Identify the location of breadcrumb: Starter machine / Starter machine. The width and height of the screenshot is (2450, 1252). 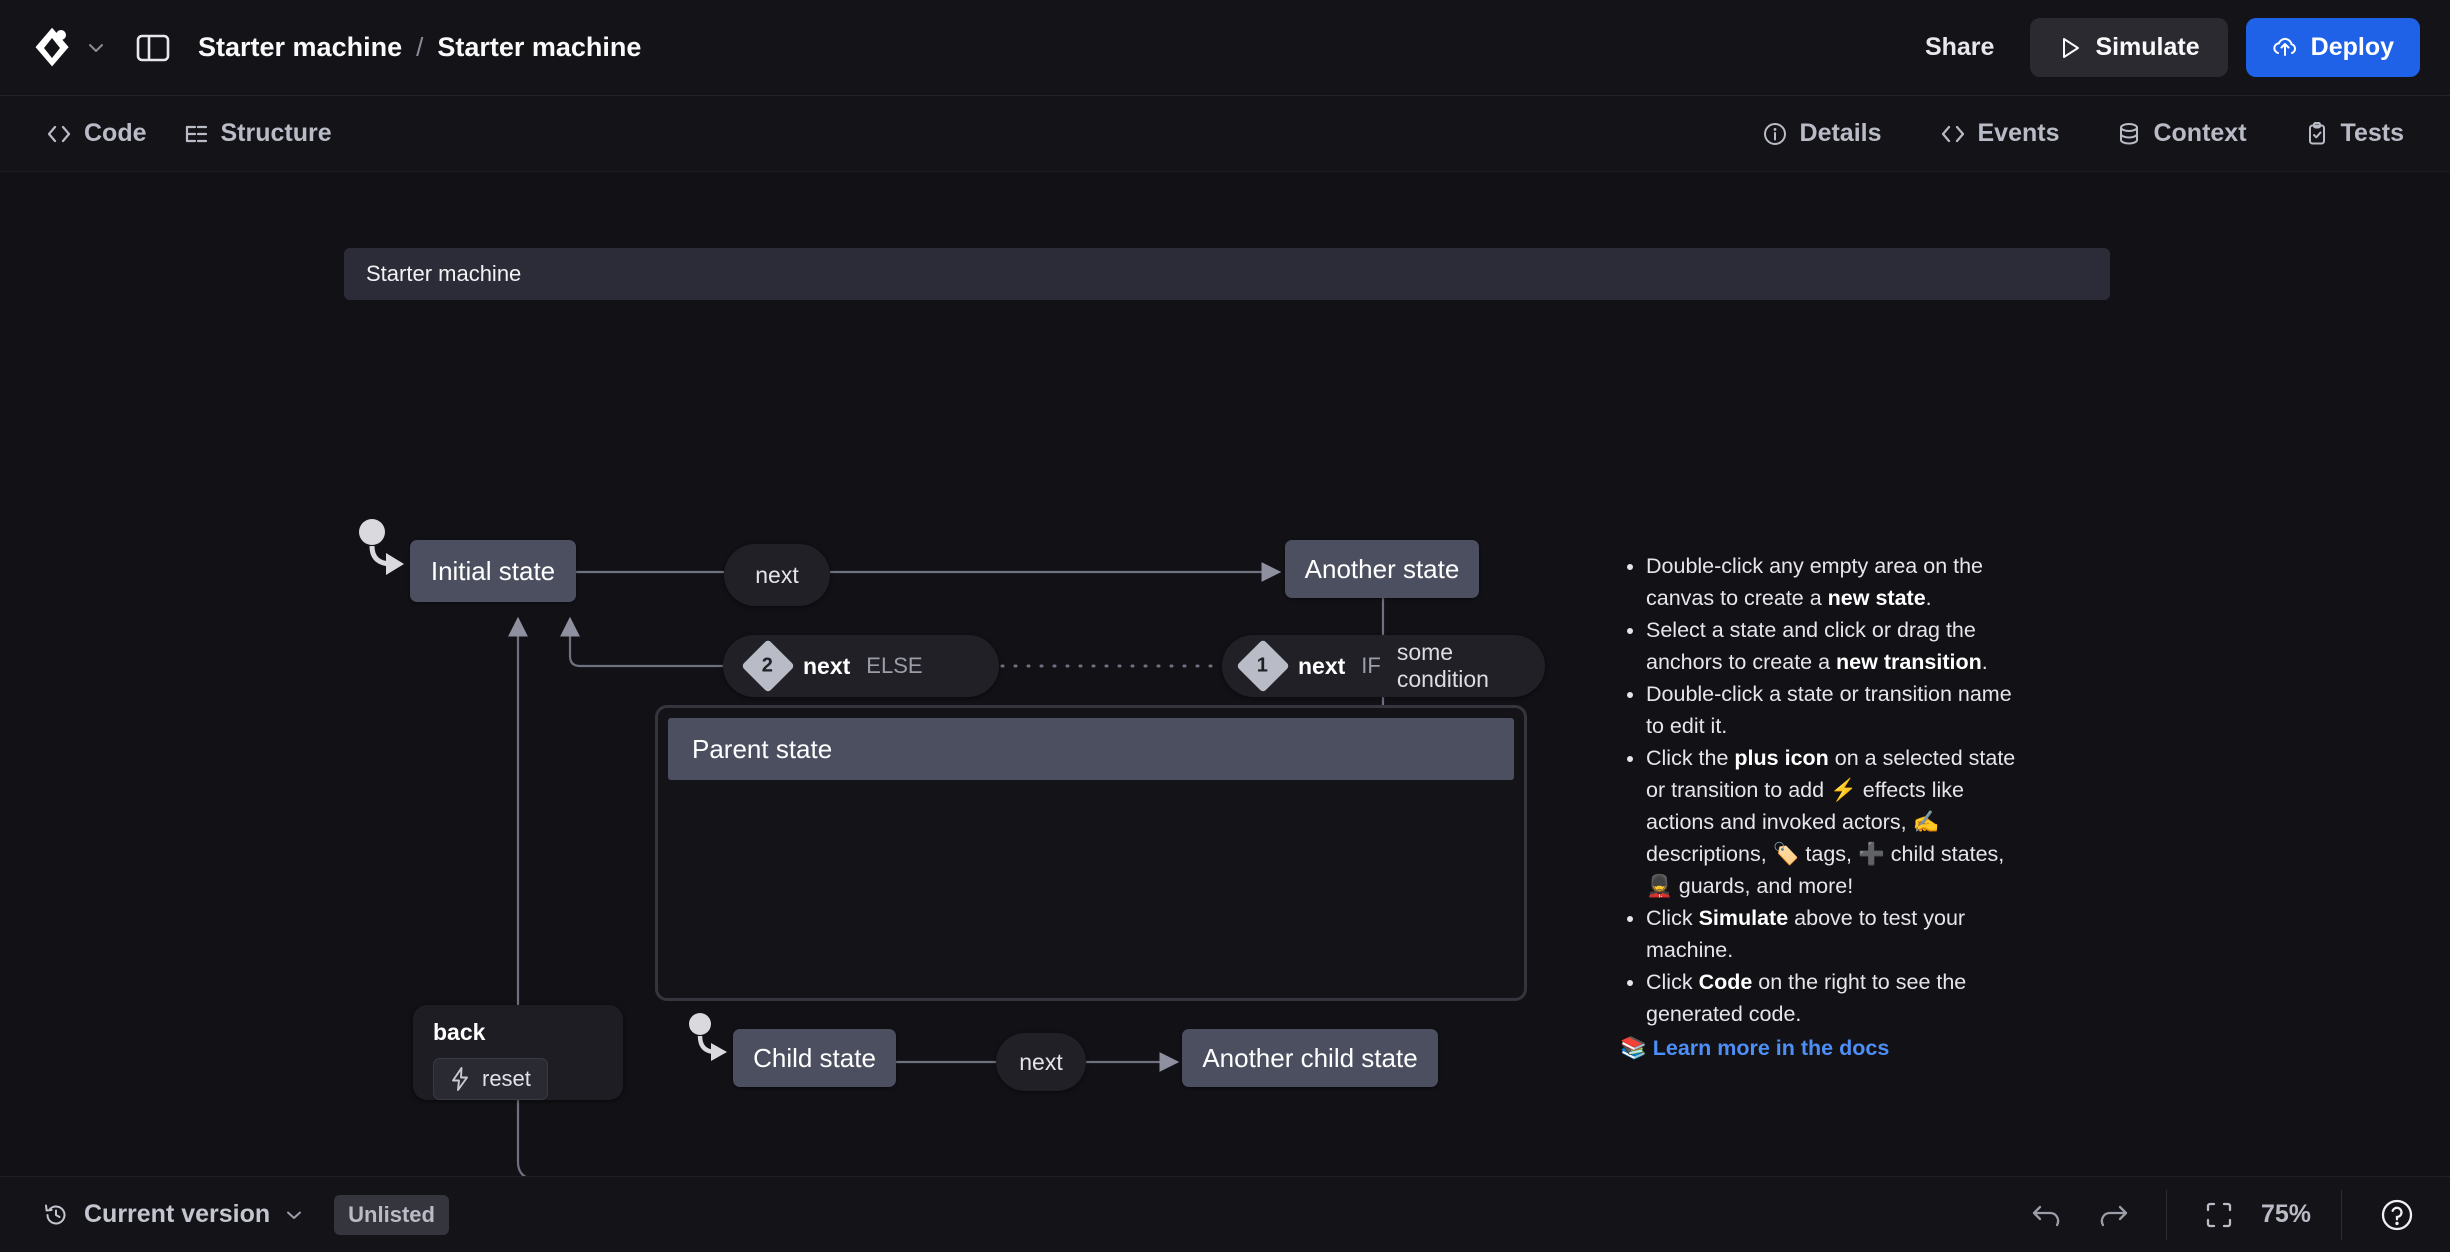
(419, 47).